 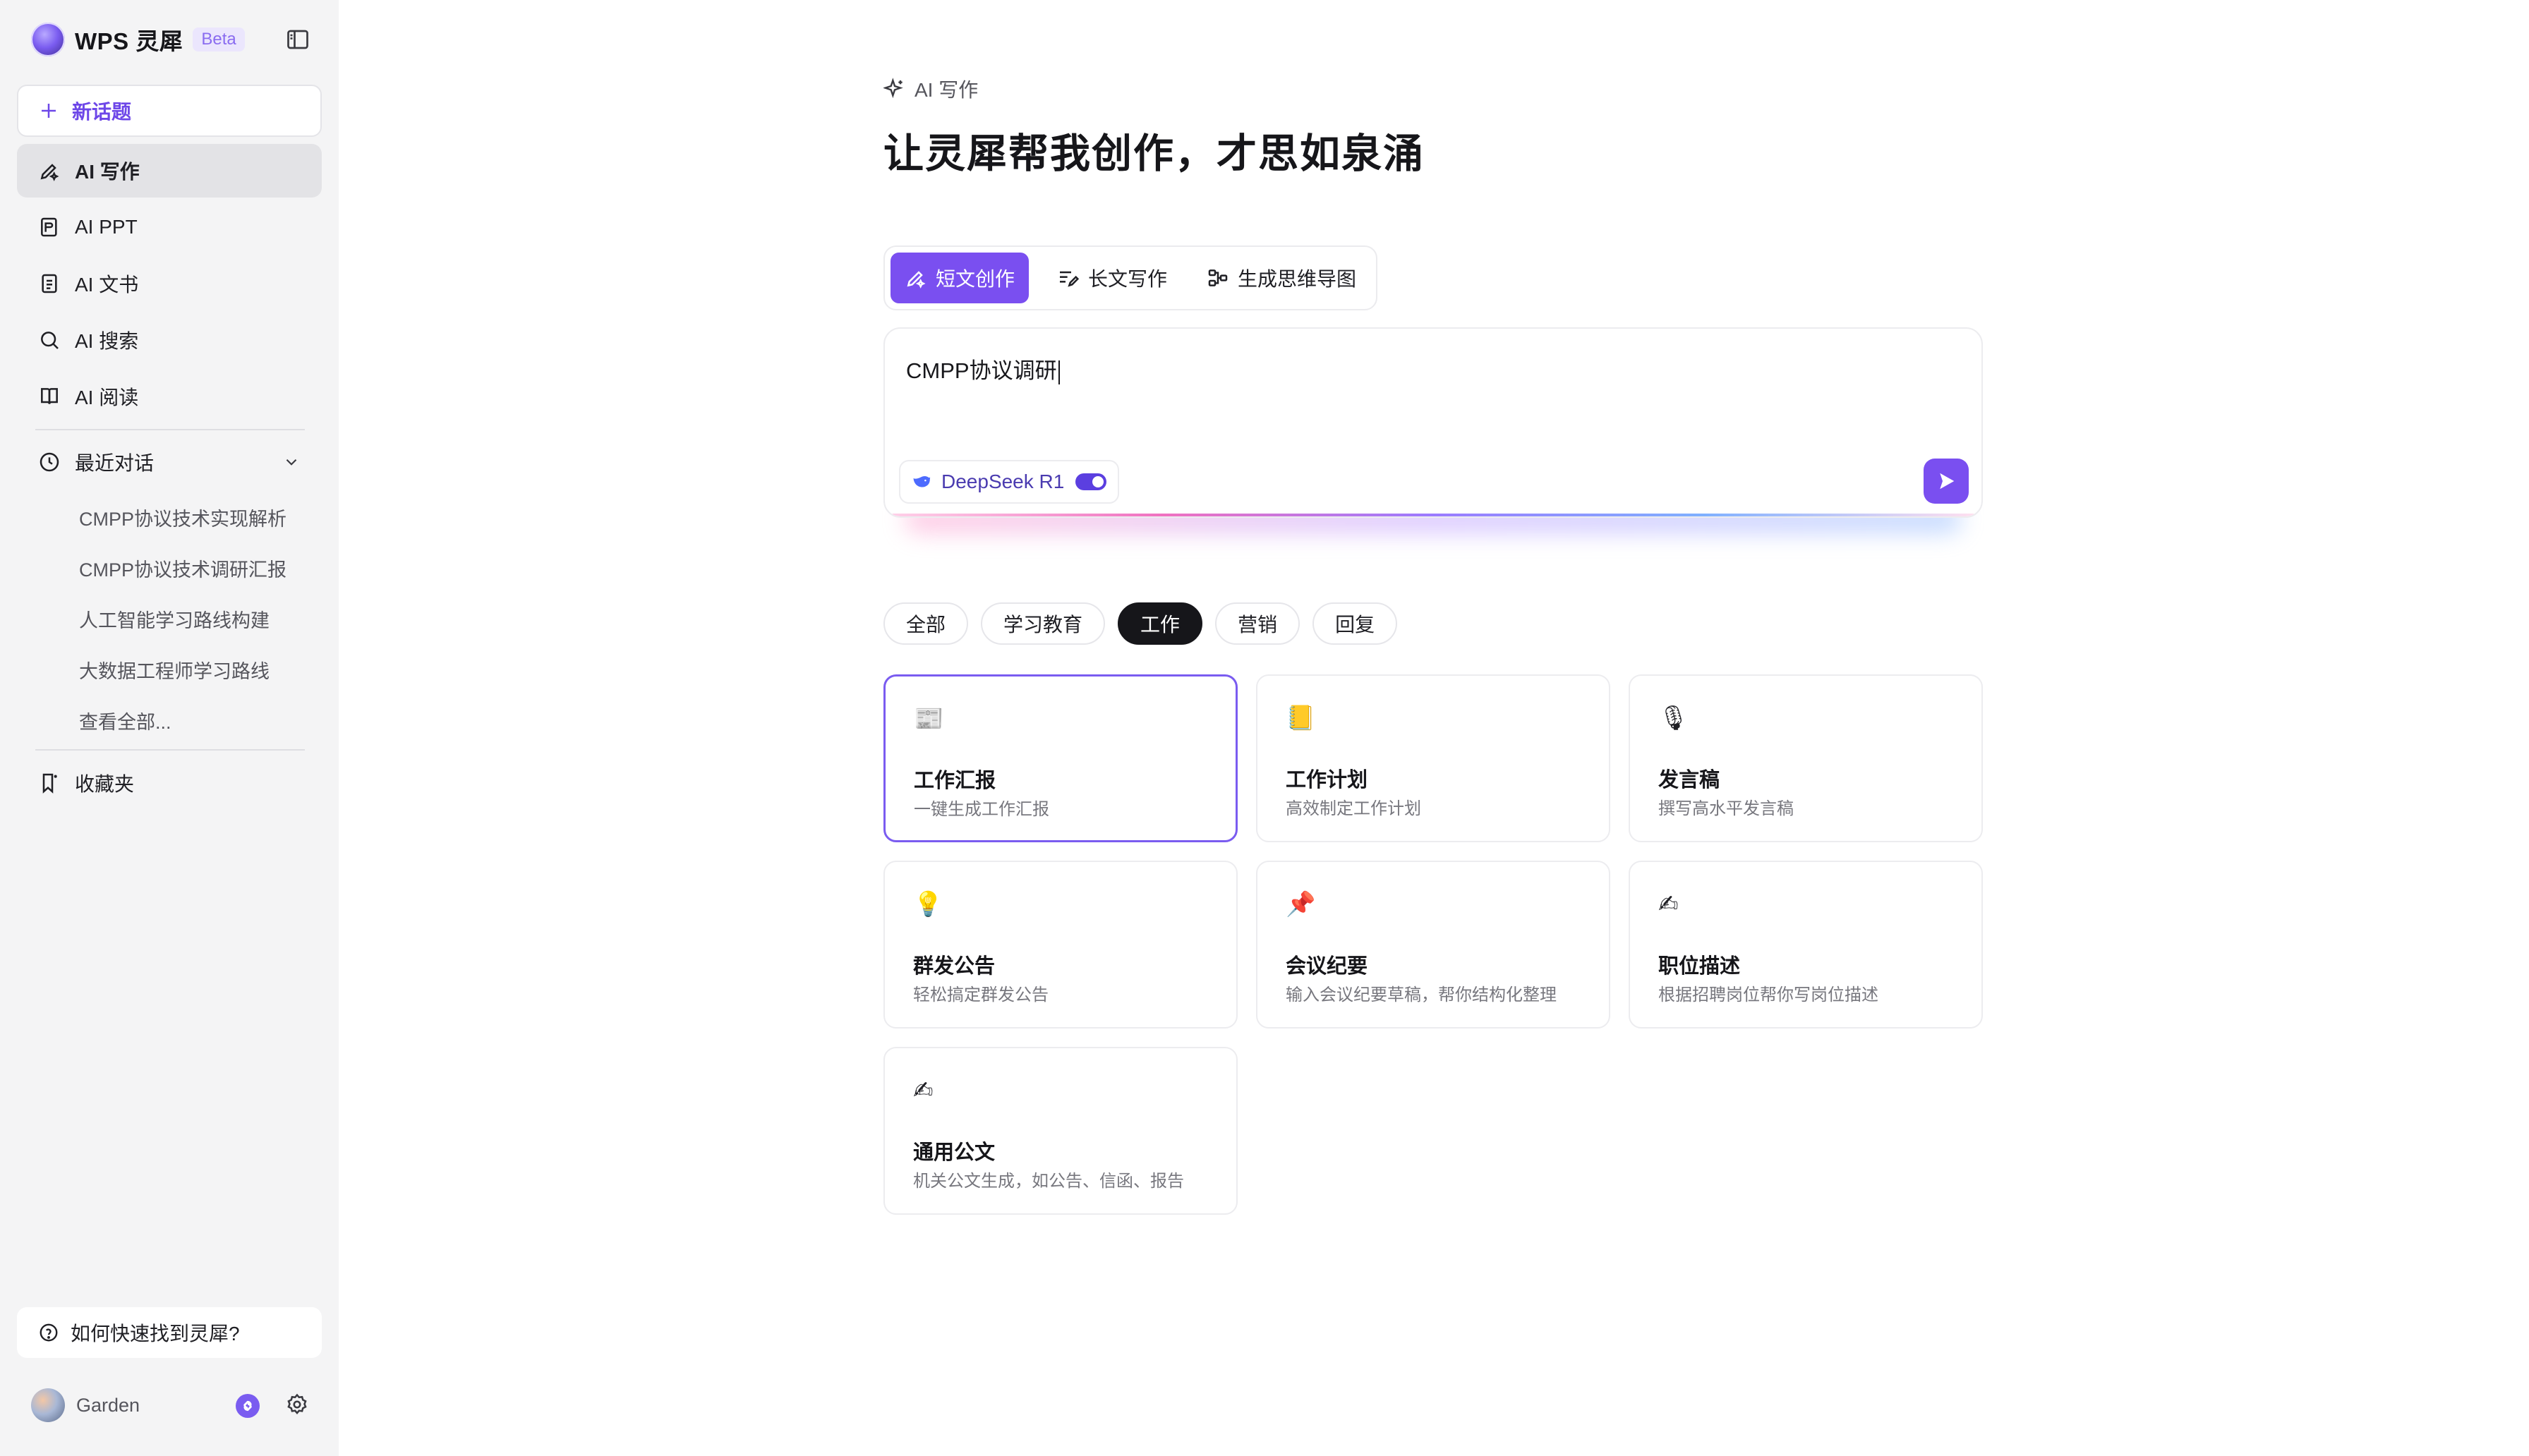 What do you see at coordinates (49, 396) in the screenshot?
I see `book-icon` at bounding box center [49, 396].